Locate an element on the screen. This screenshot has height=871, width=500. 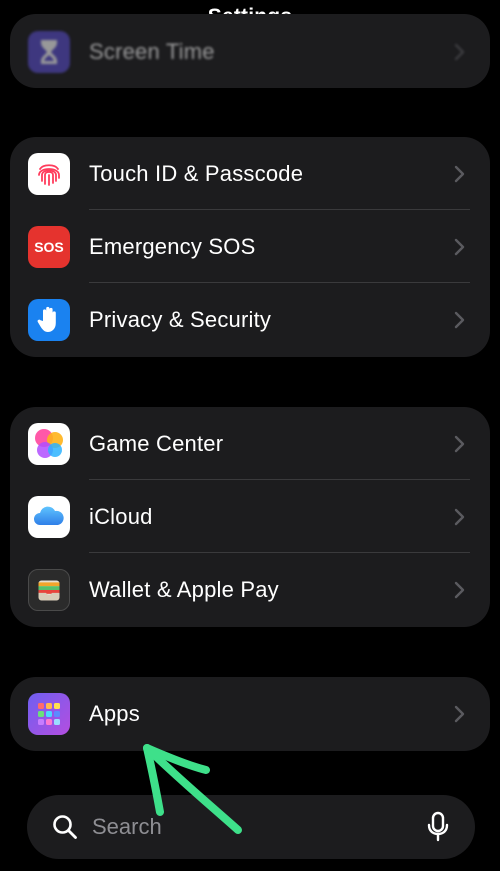
settings-row-game-center: Game Center is located at coordinates (250, 443).